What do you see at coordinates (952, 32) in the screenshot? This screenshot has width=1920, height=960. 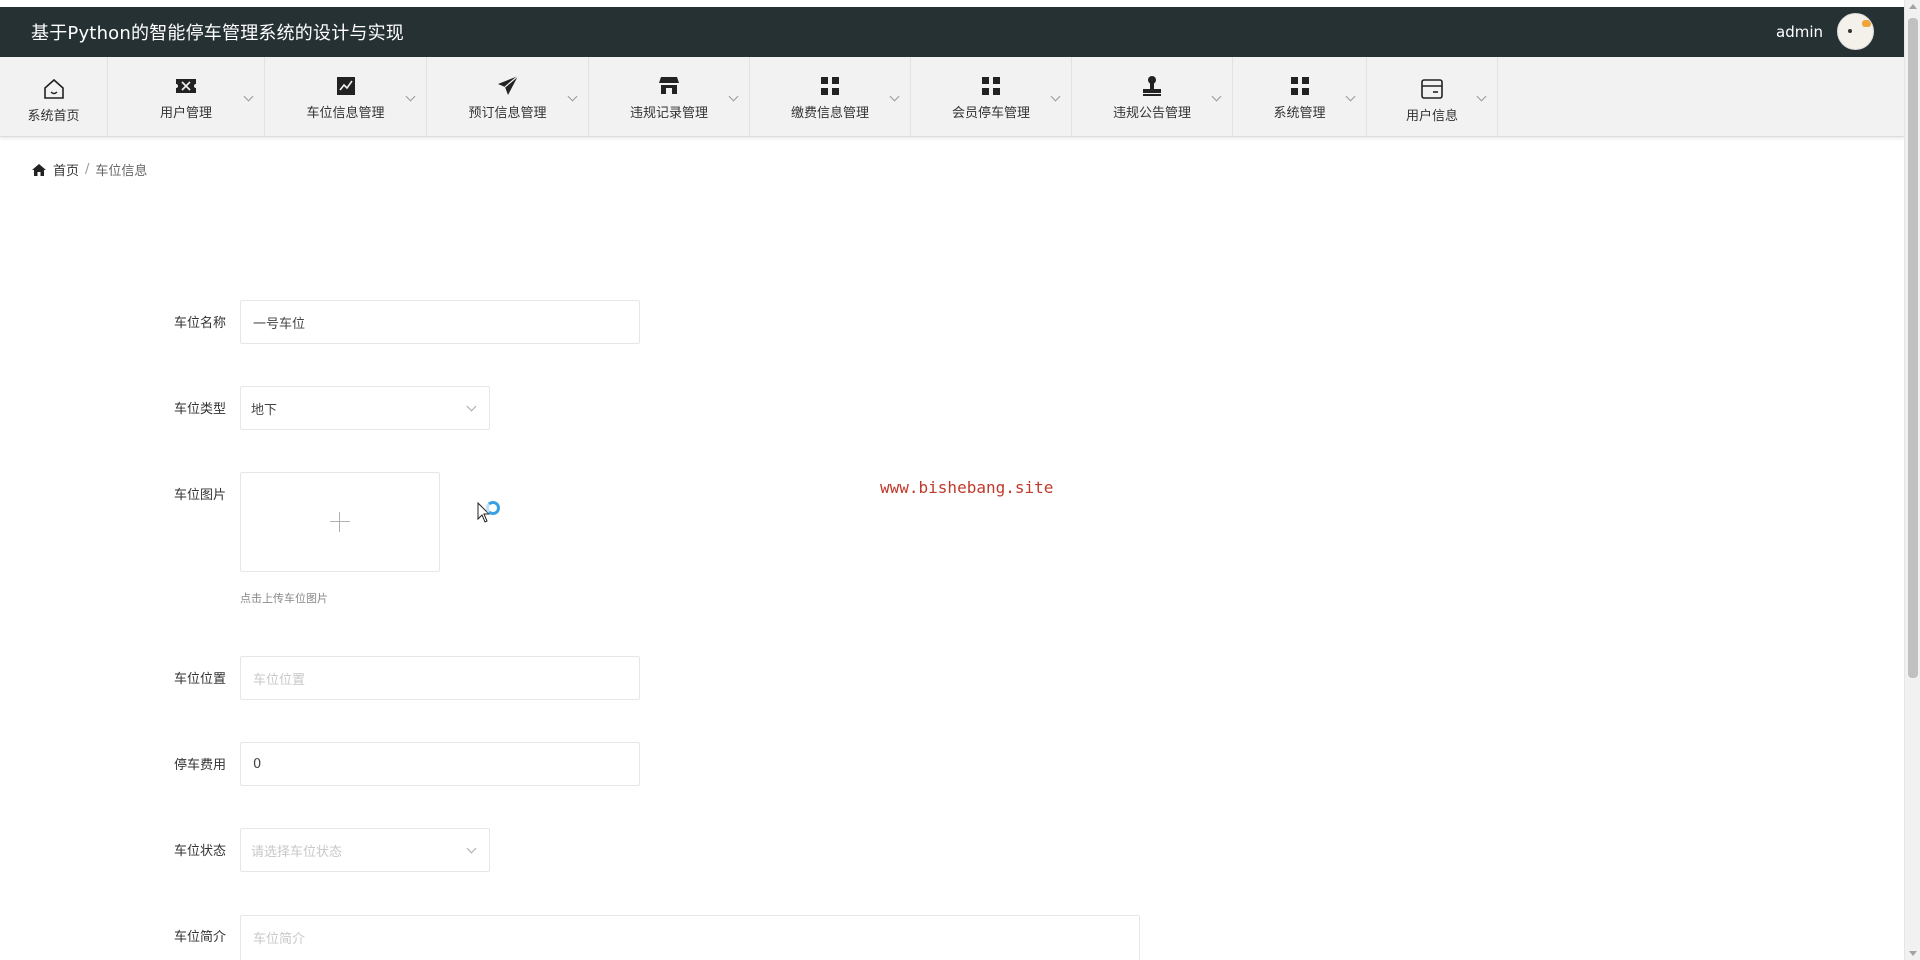 I see `app-header: 基于Python的智能停车管理系统的设计与实现 admin` at bounding box center [952, 32].